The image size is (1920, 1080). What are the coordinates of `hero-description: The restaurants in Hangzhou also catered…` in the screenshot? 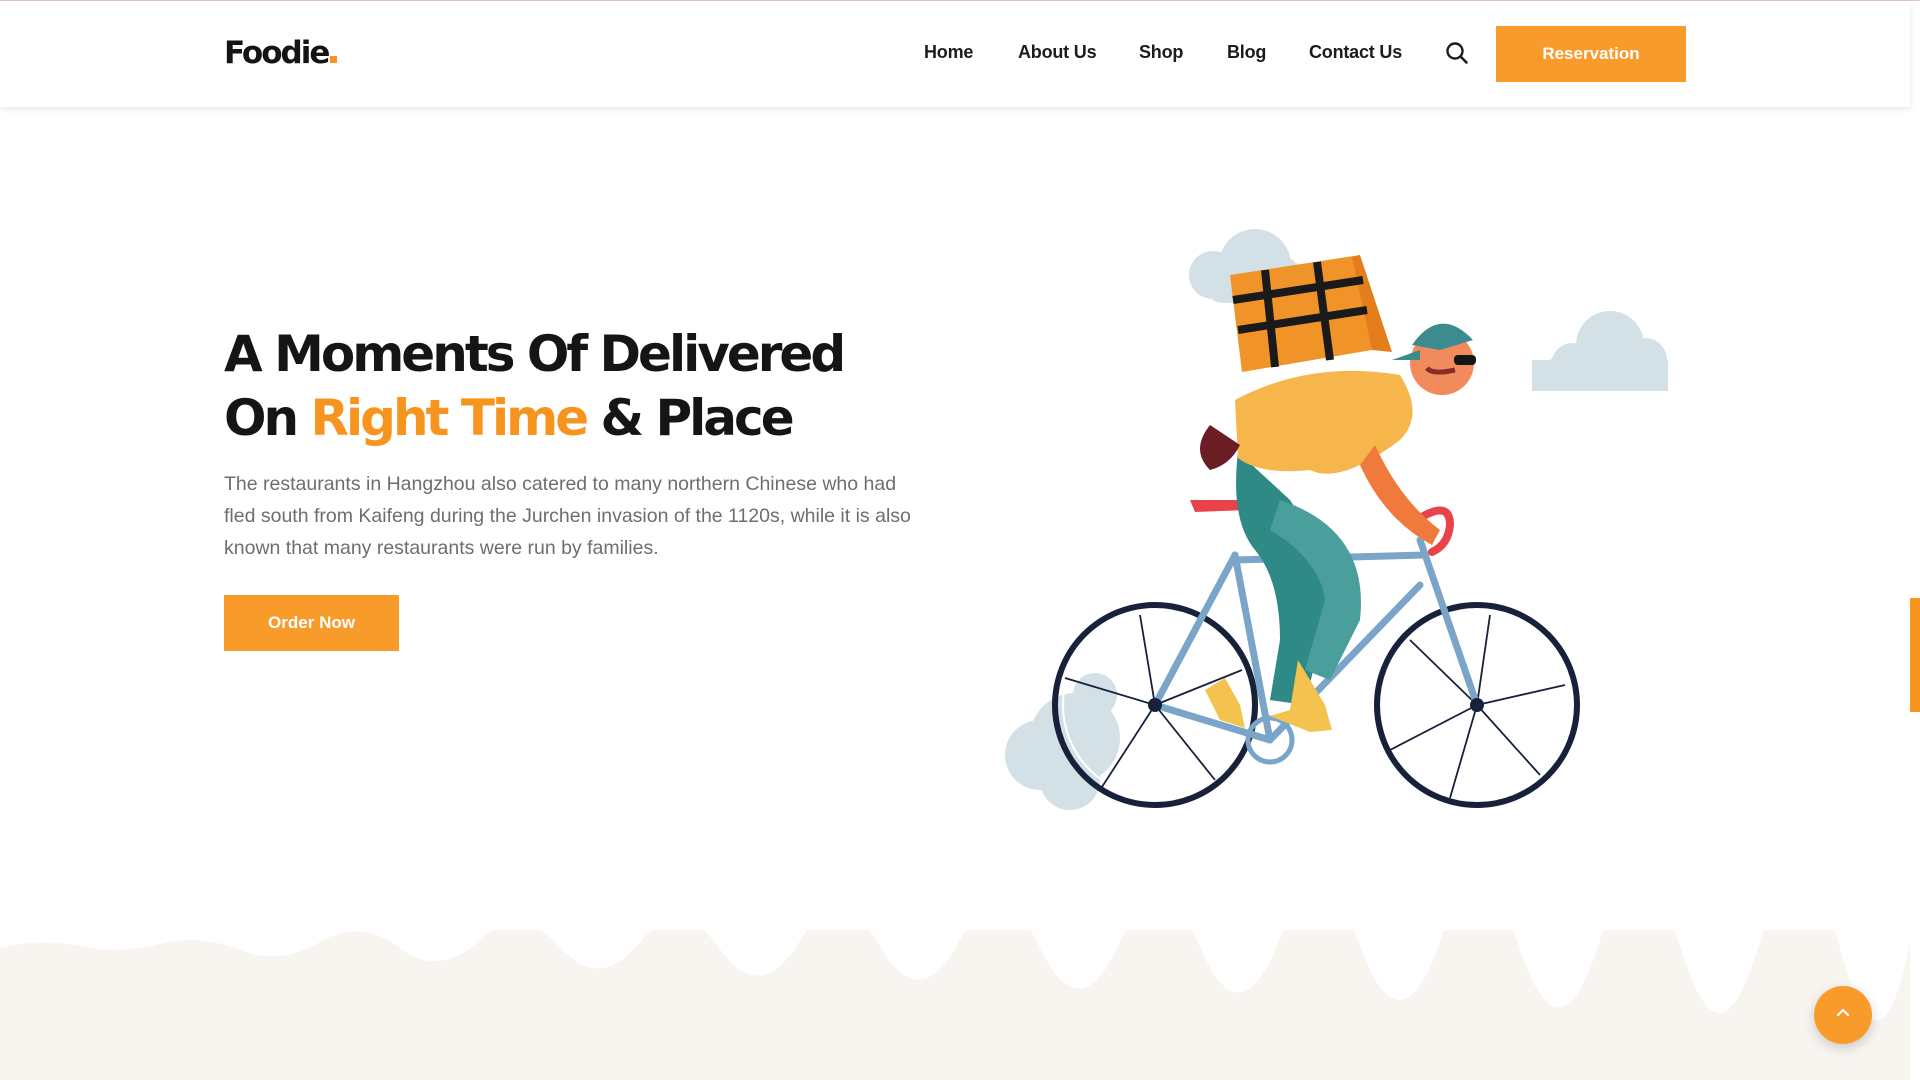 It's located at (567, 516).